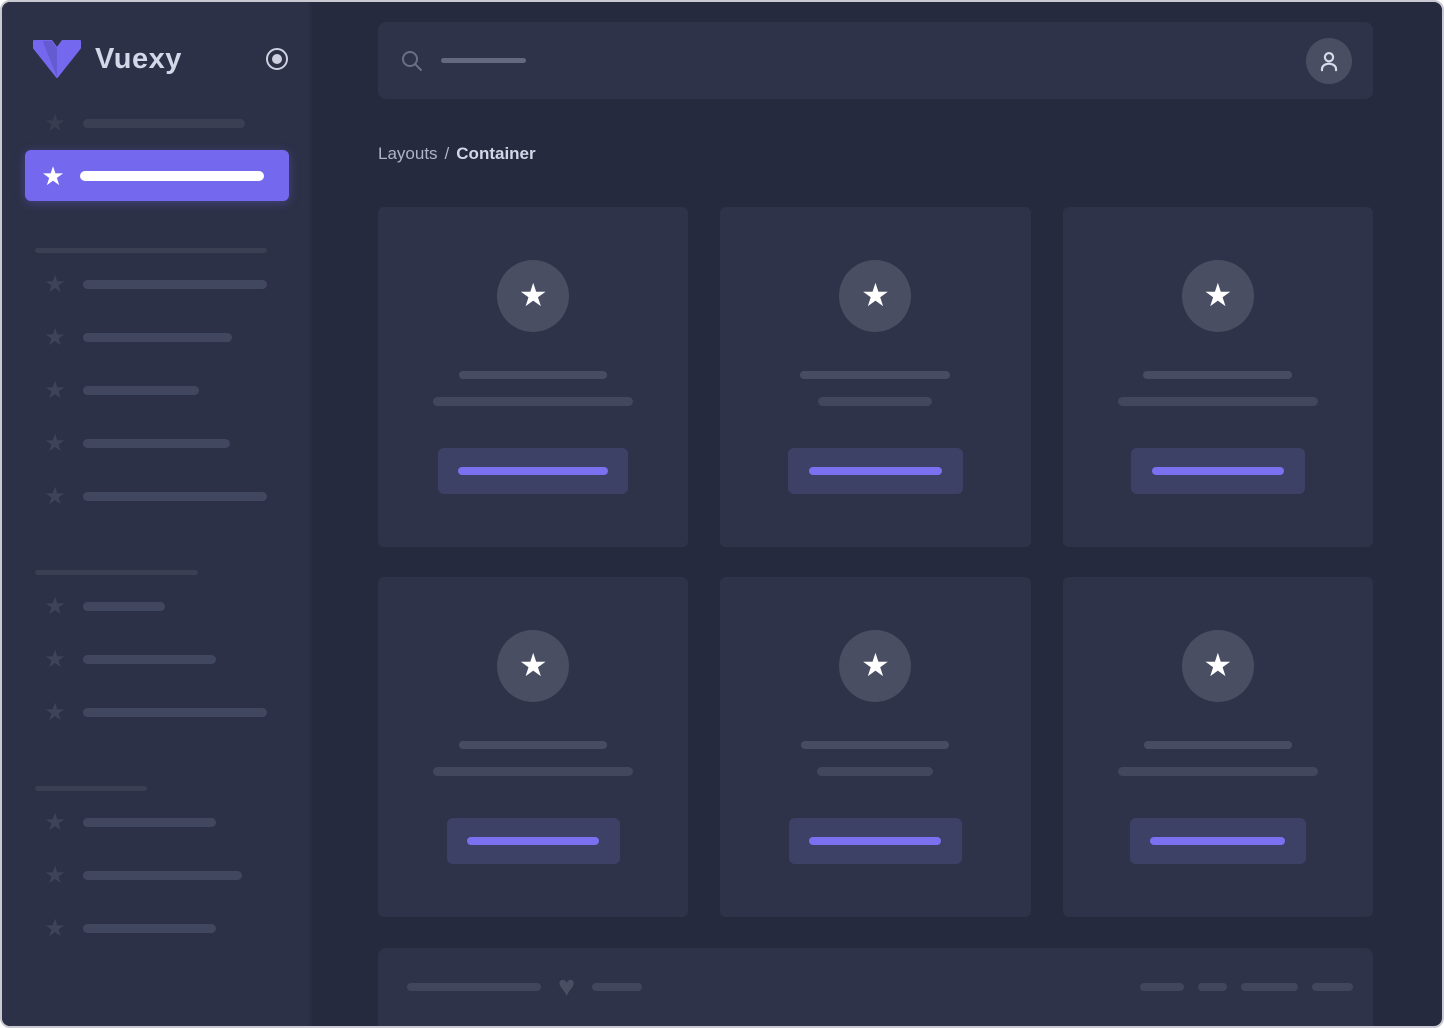 This screenshot has height=1028, width=1444. I want to click on sidebar-menu-group: ★ ★, so click(157, 149).